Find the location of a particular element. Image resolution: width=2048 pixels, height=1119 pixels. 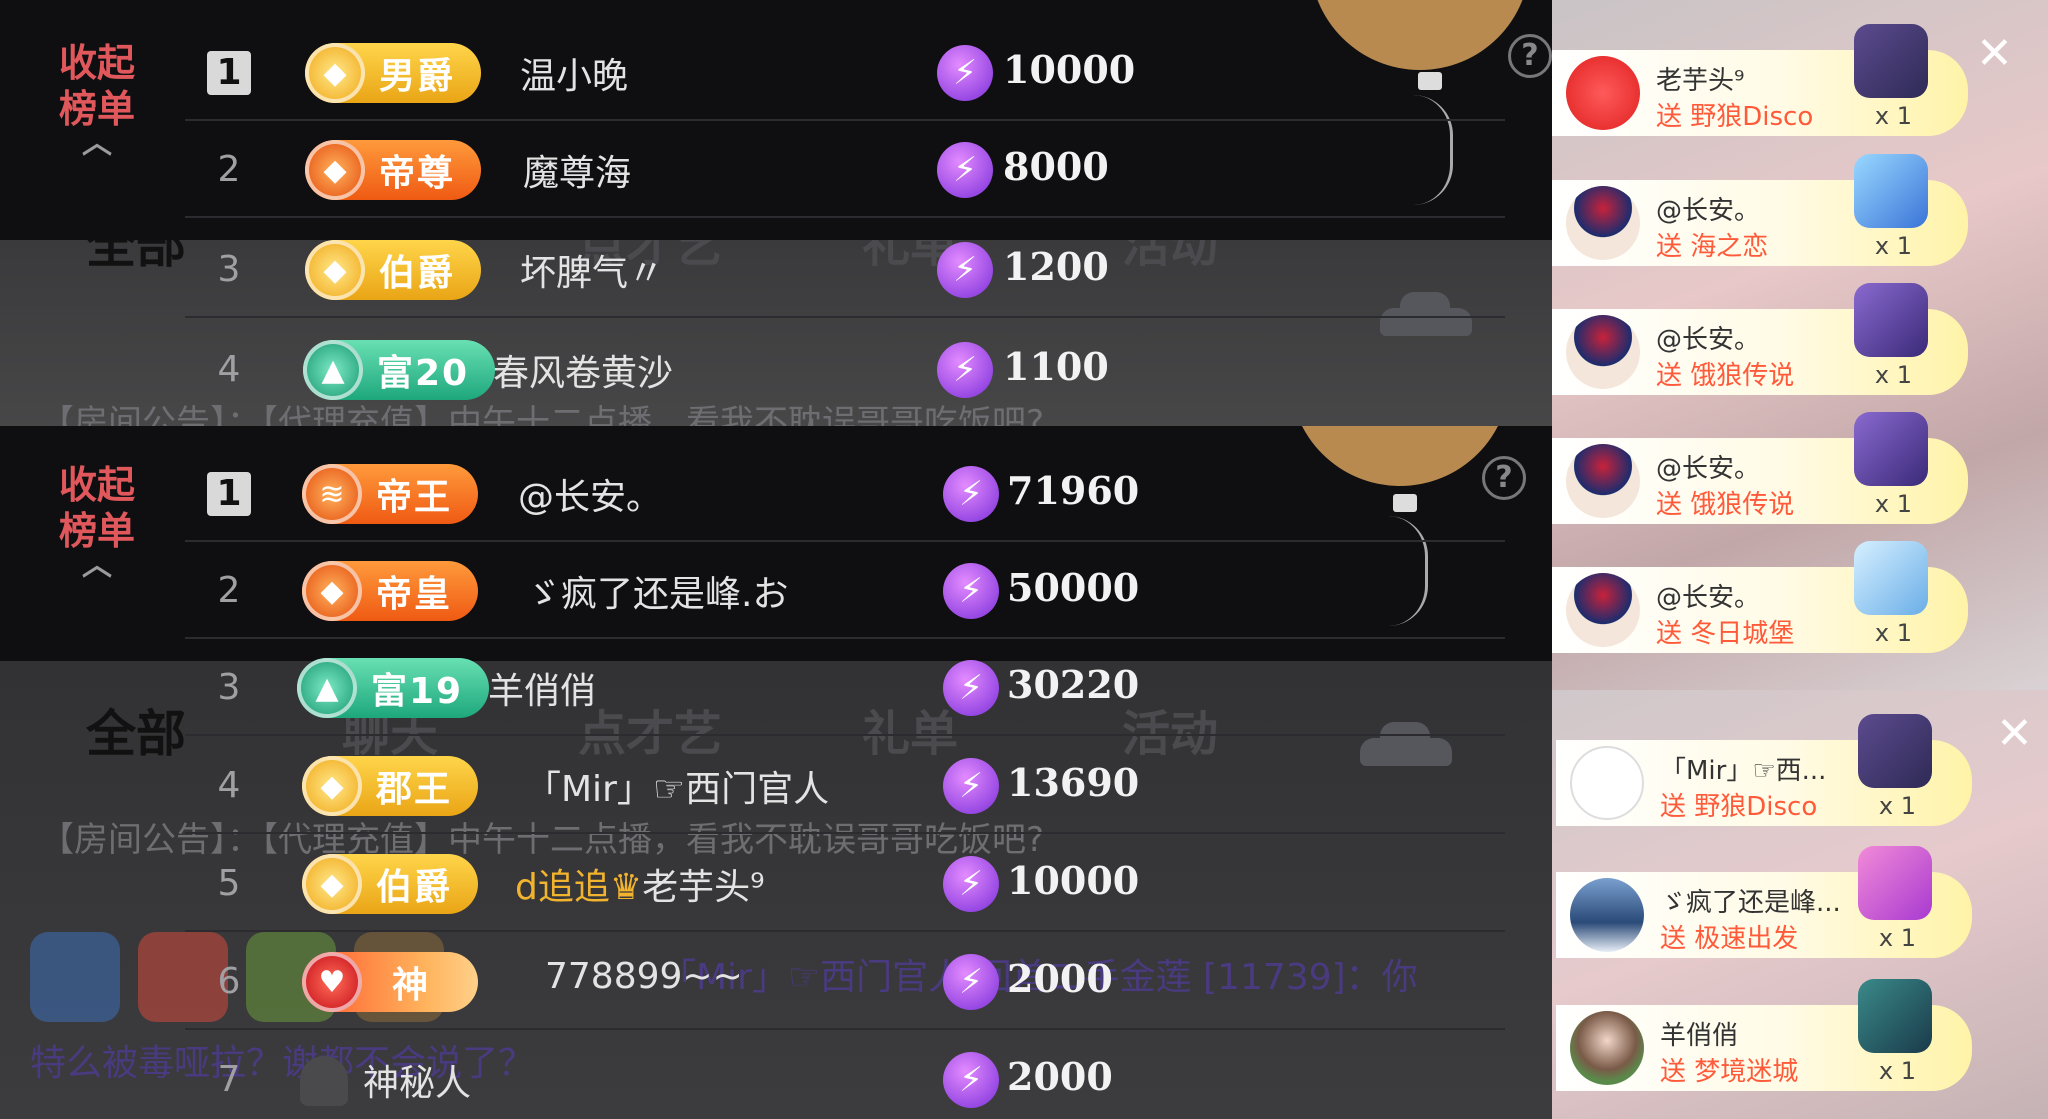

user-name: 778899~~ is located at coordinates (644, 976).